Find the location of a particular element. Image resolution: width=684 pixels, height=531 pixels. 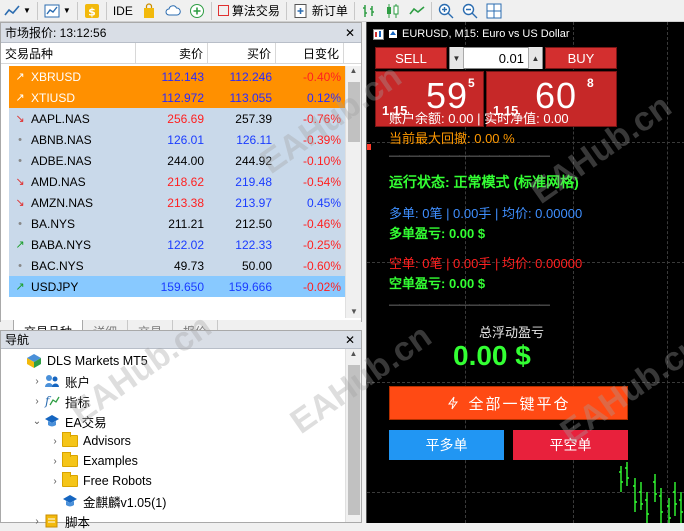

chart-title: EURUSD, M15: Euro vs US Dollar is located at coordinates (471, 34).